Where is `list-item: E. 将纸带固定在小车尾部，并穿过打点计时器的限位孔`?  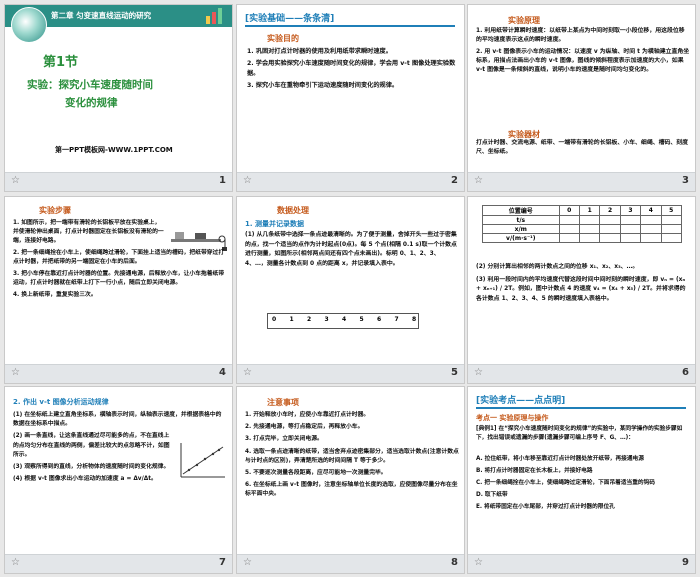 list-item: E. 将纸带固定在小车尾部，并穿过打点计时器的限位孔 is located at coordinates (545, 507).